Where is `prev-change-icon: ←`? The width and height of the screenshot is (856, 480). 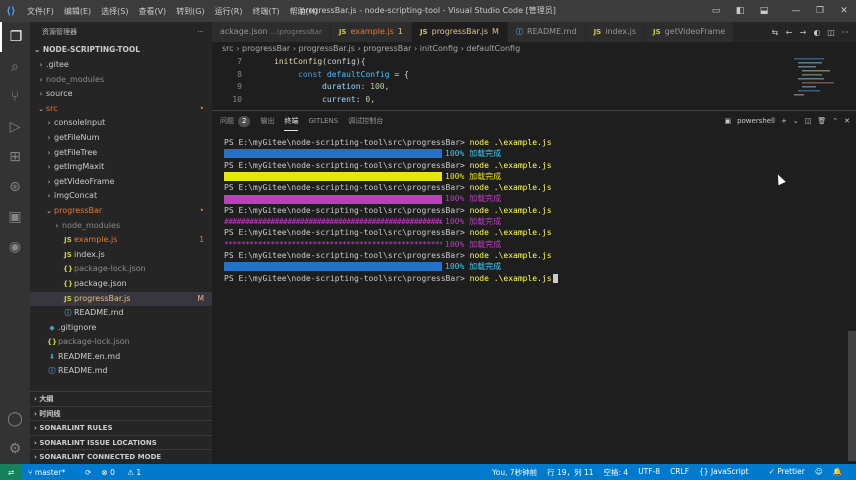 prev-change-icon: ← is located at coordinates (789, 32).